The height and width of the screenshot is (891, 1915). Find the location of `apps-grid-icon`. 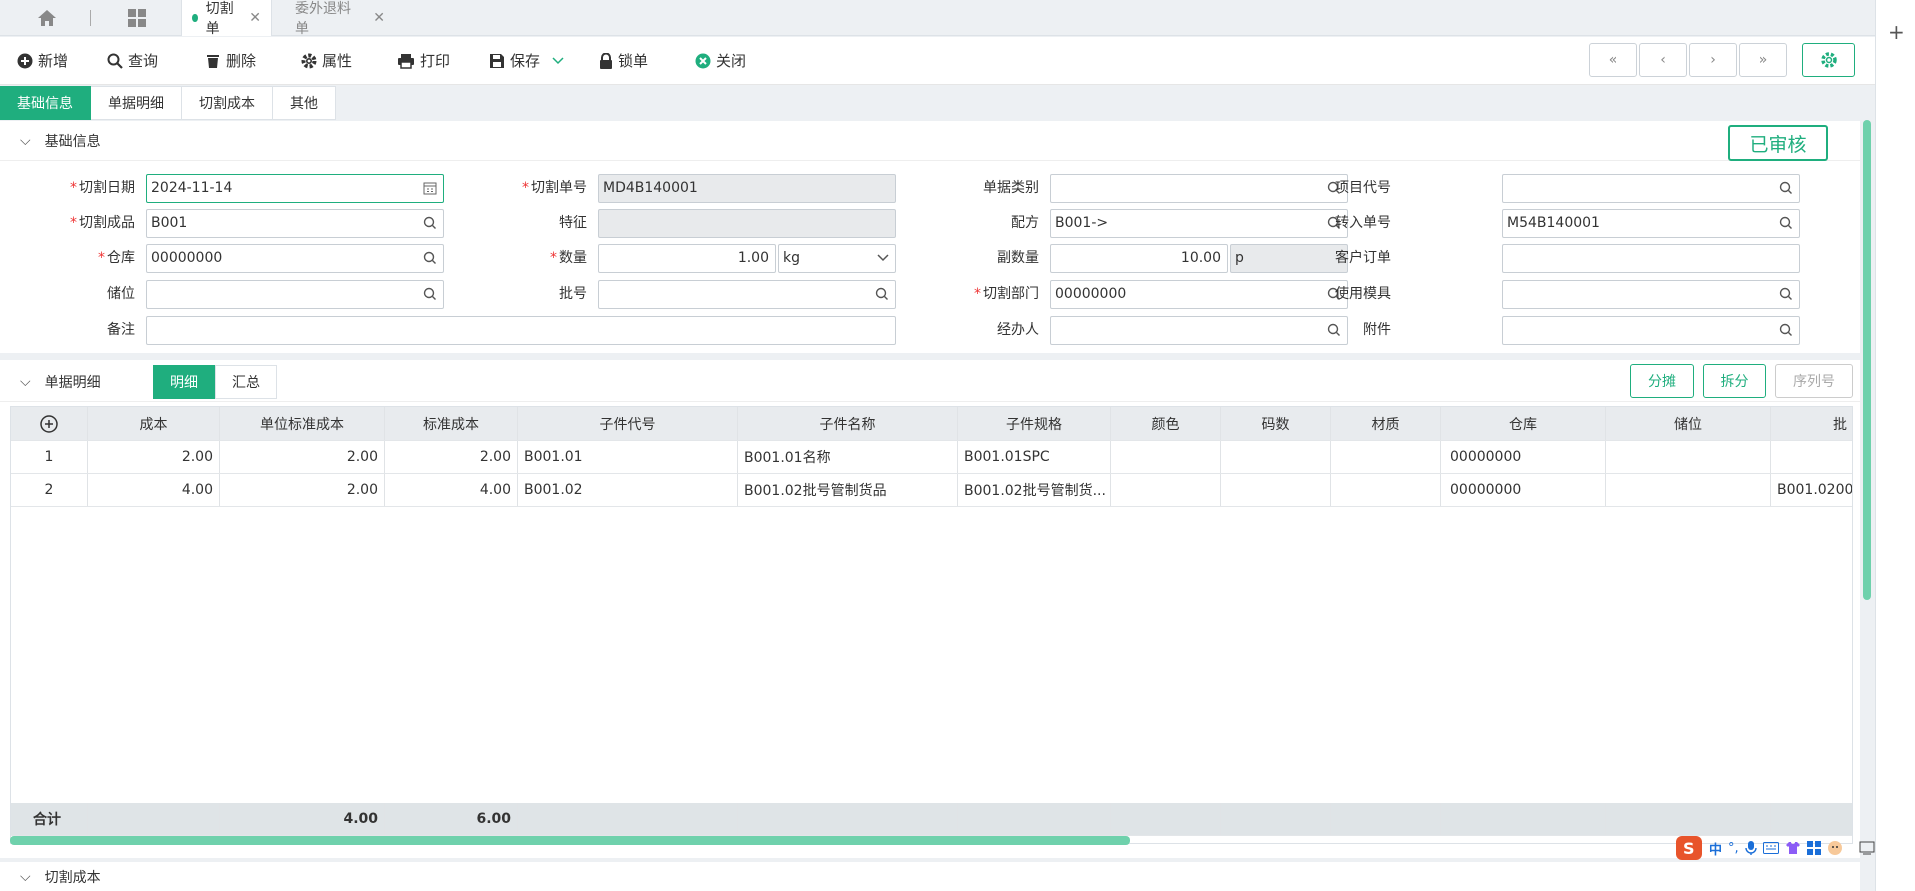

apps-grid-icon is located at coordinates (137, 18).